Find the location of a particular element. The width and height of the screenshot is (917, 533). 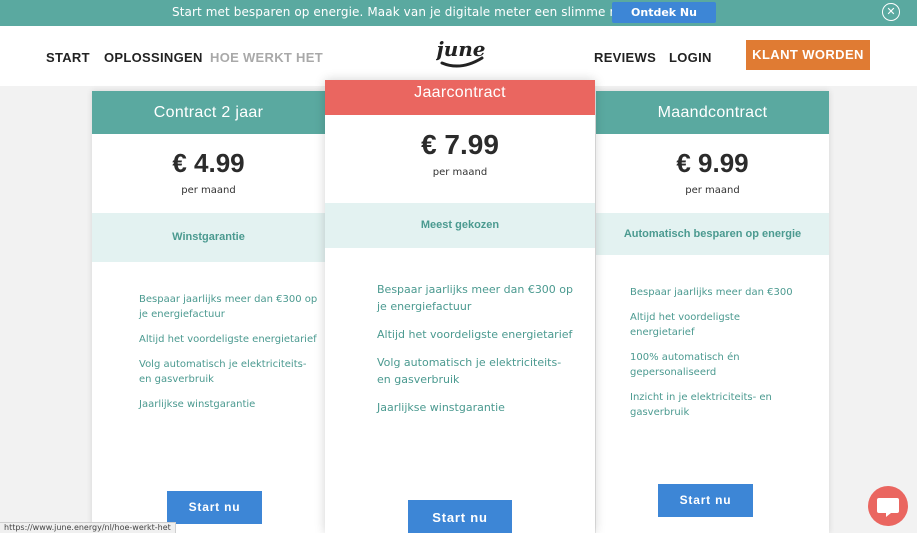

plan-price: € 9.99 is located at coordinates (712, 163).